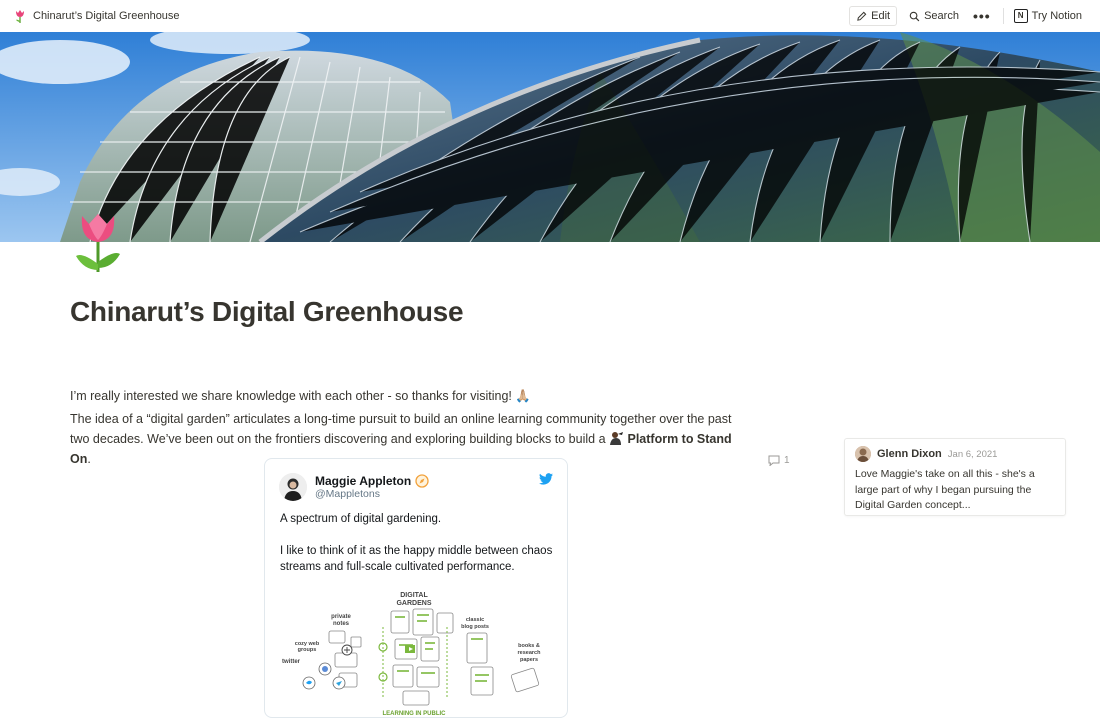 This screenshot has width=1100, height=718. I want to click on notion-logo-icon: N, so click(1020, 16).